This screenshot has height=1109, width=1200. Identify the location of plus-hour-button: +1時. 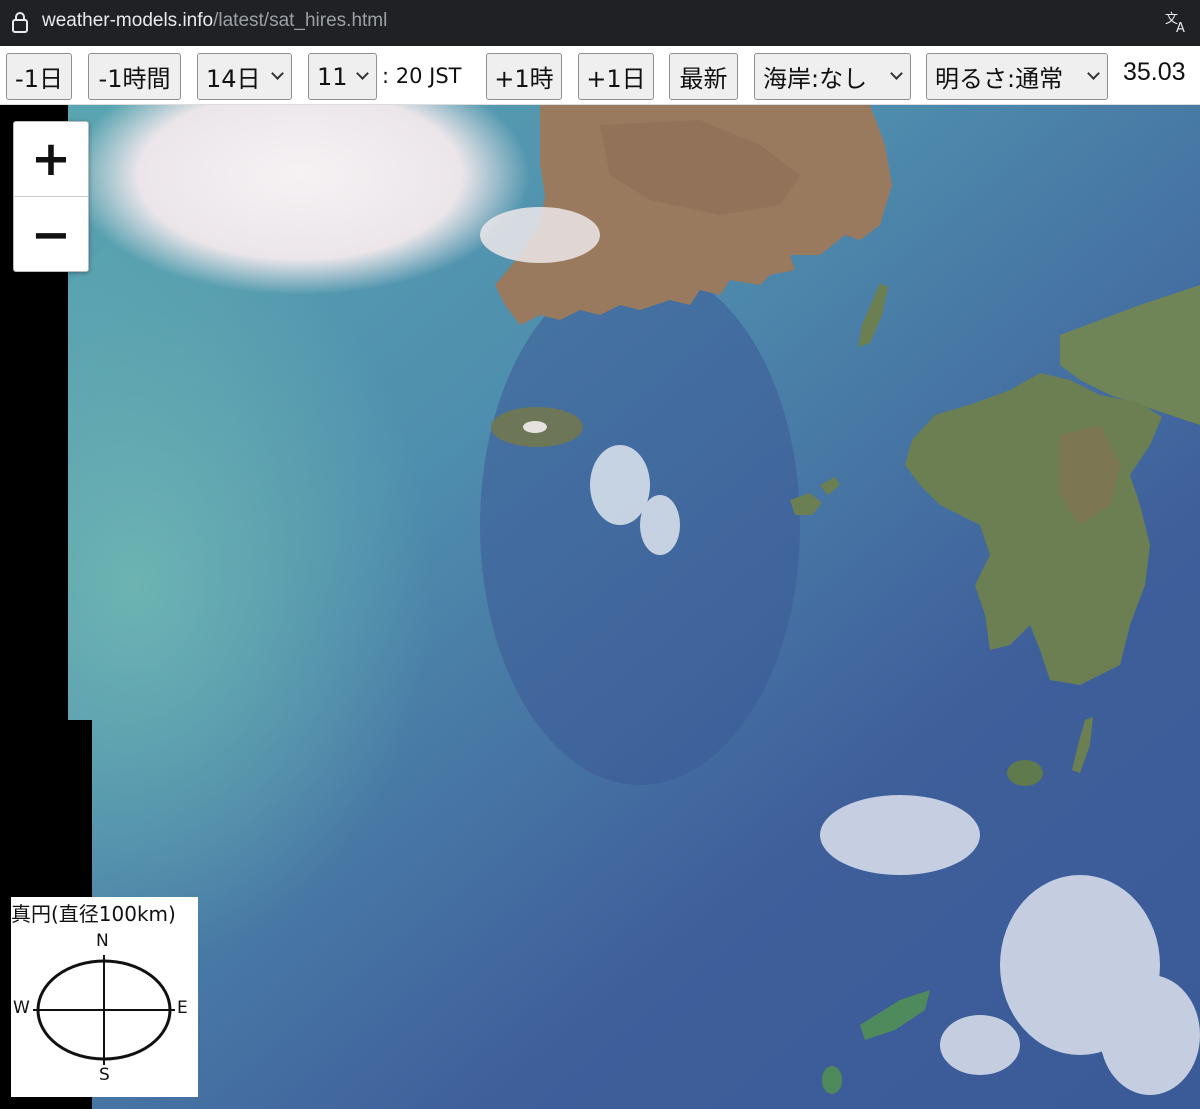
(524, 76).